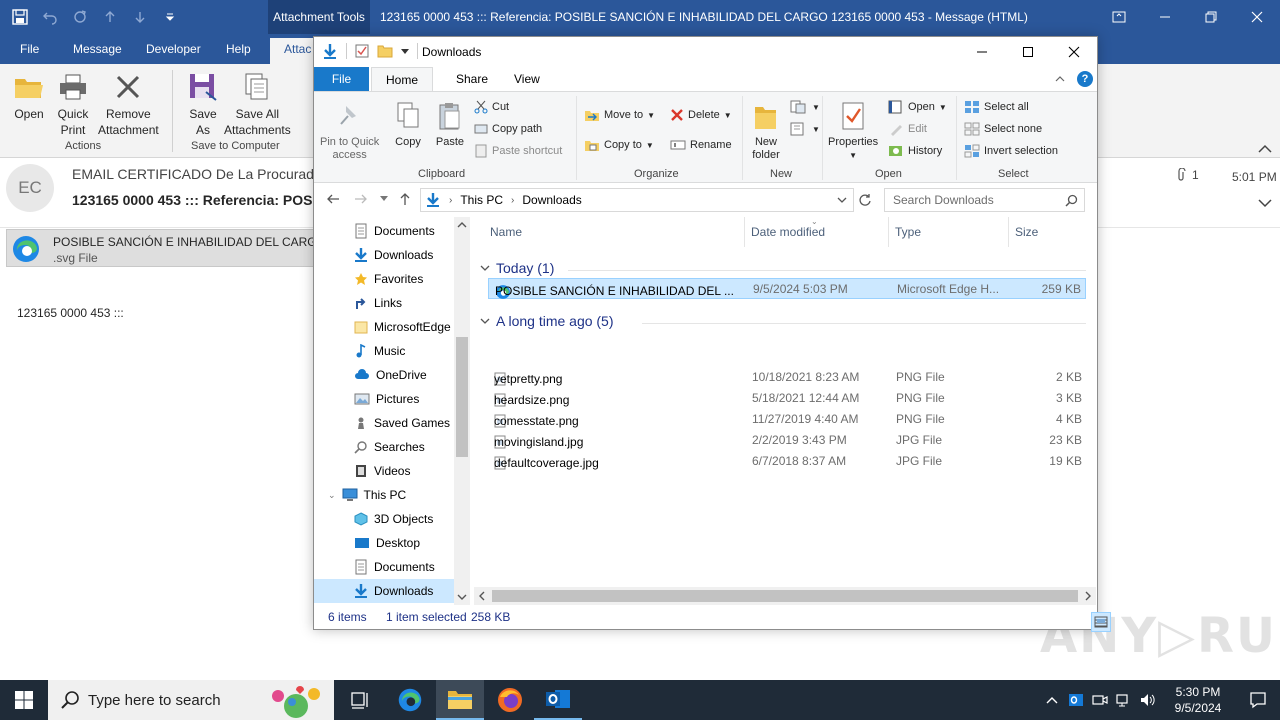 The image size is (1280, 720). I want to click on clock: 5:30 PM 9/5/2024, so click(1198, 700).